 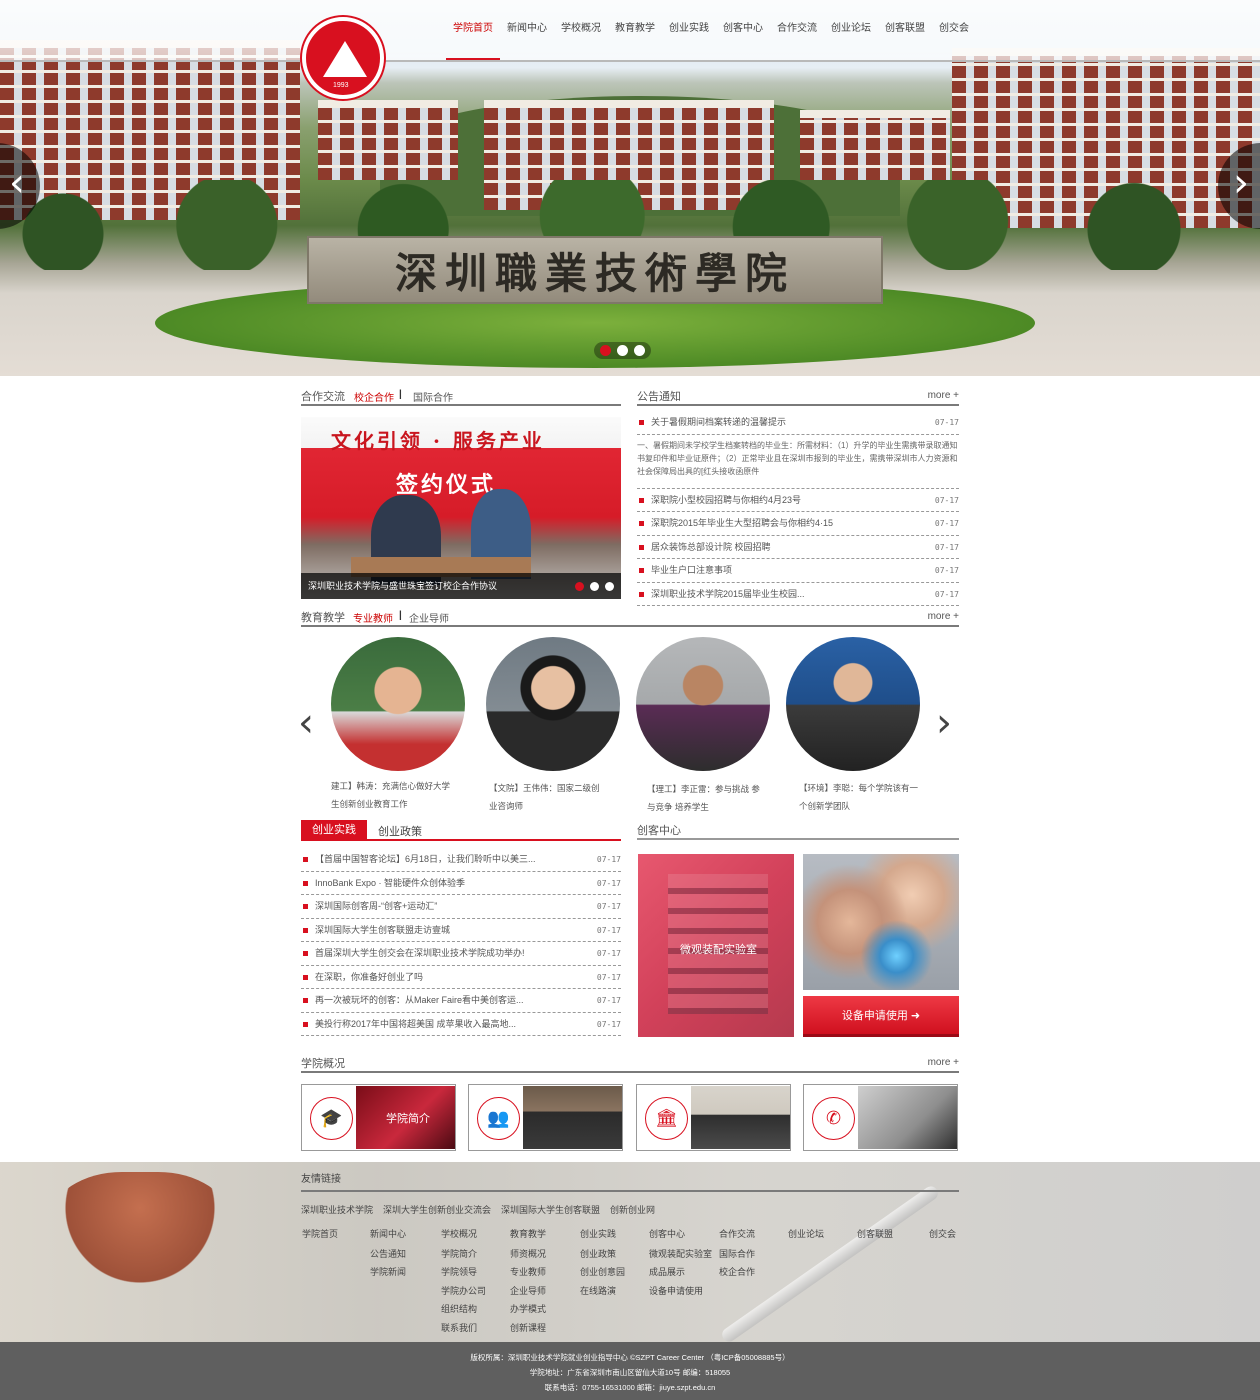 I want to click on list-item: InnoBank Expo · 智能硬件众创体验季 07-17, so click(x=461, y=883).